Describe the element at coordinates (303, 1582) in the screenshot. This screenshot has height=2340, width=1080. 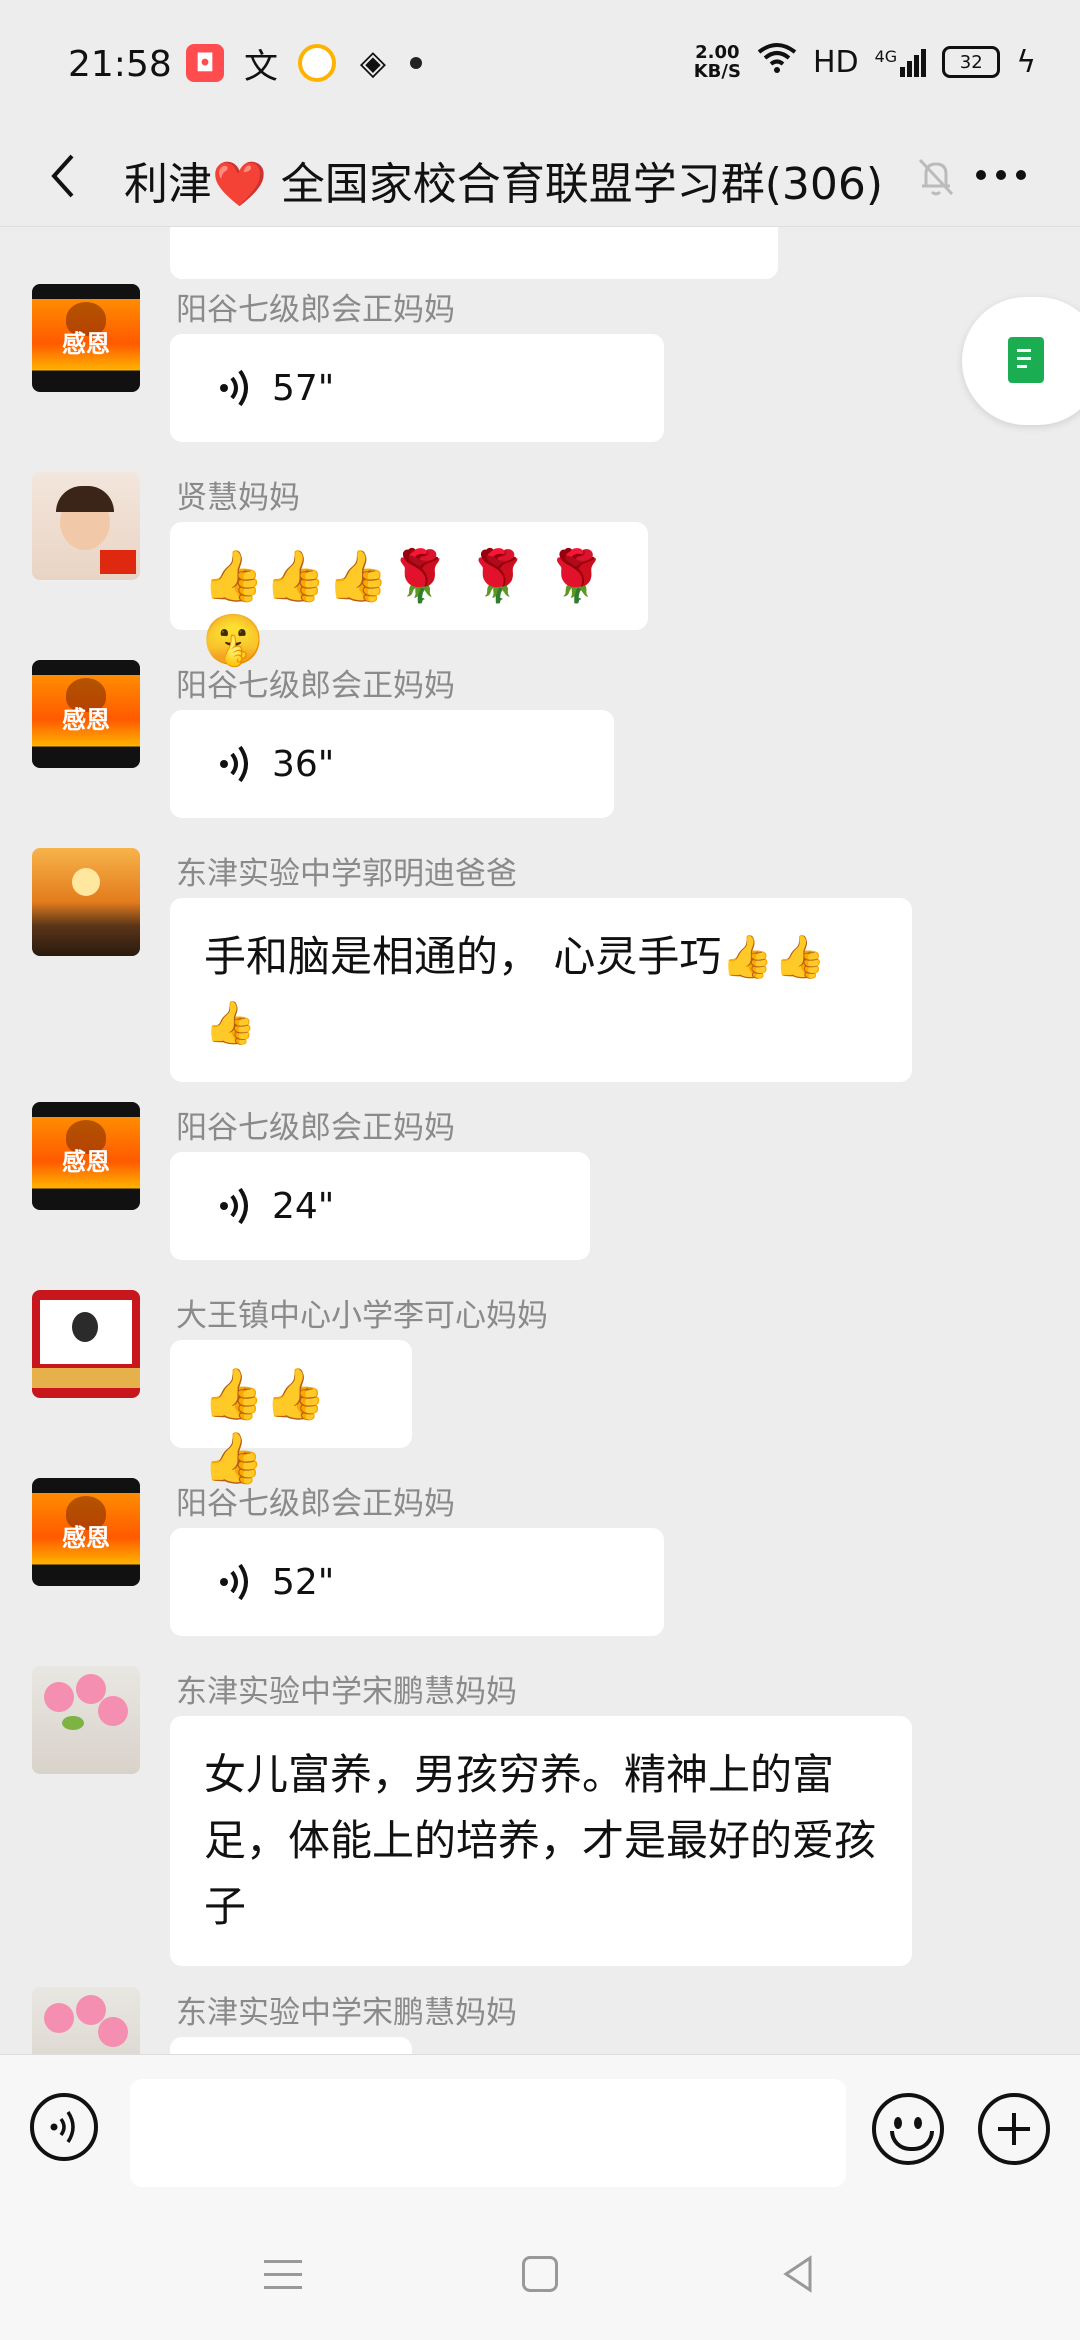
I see `voice-duration: 52"` at that location.